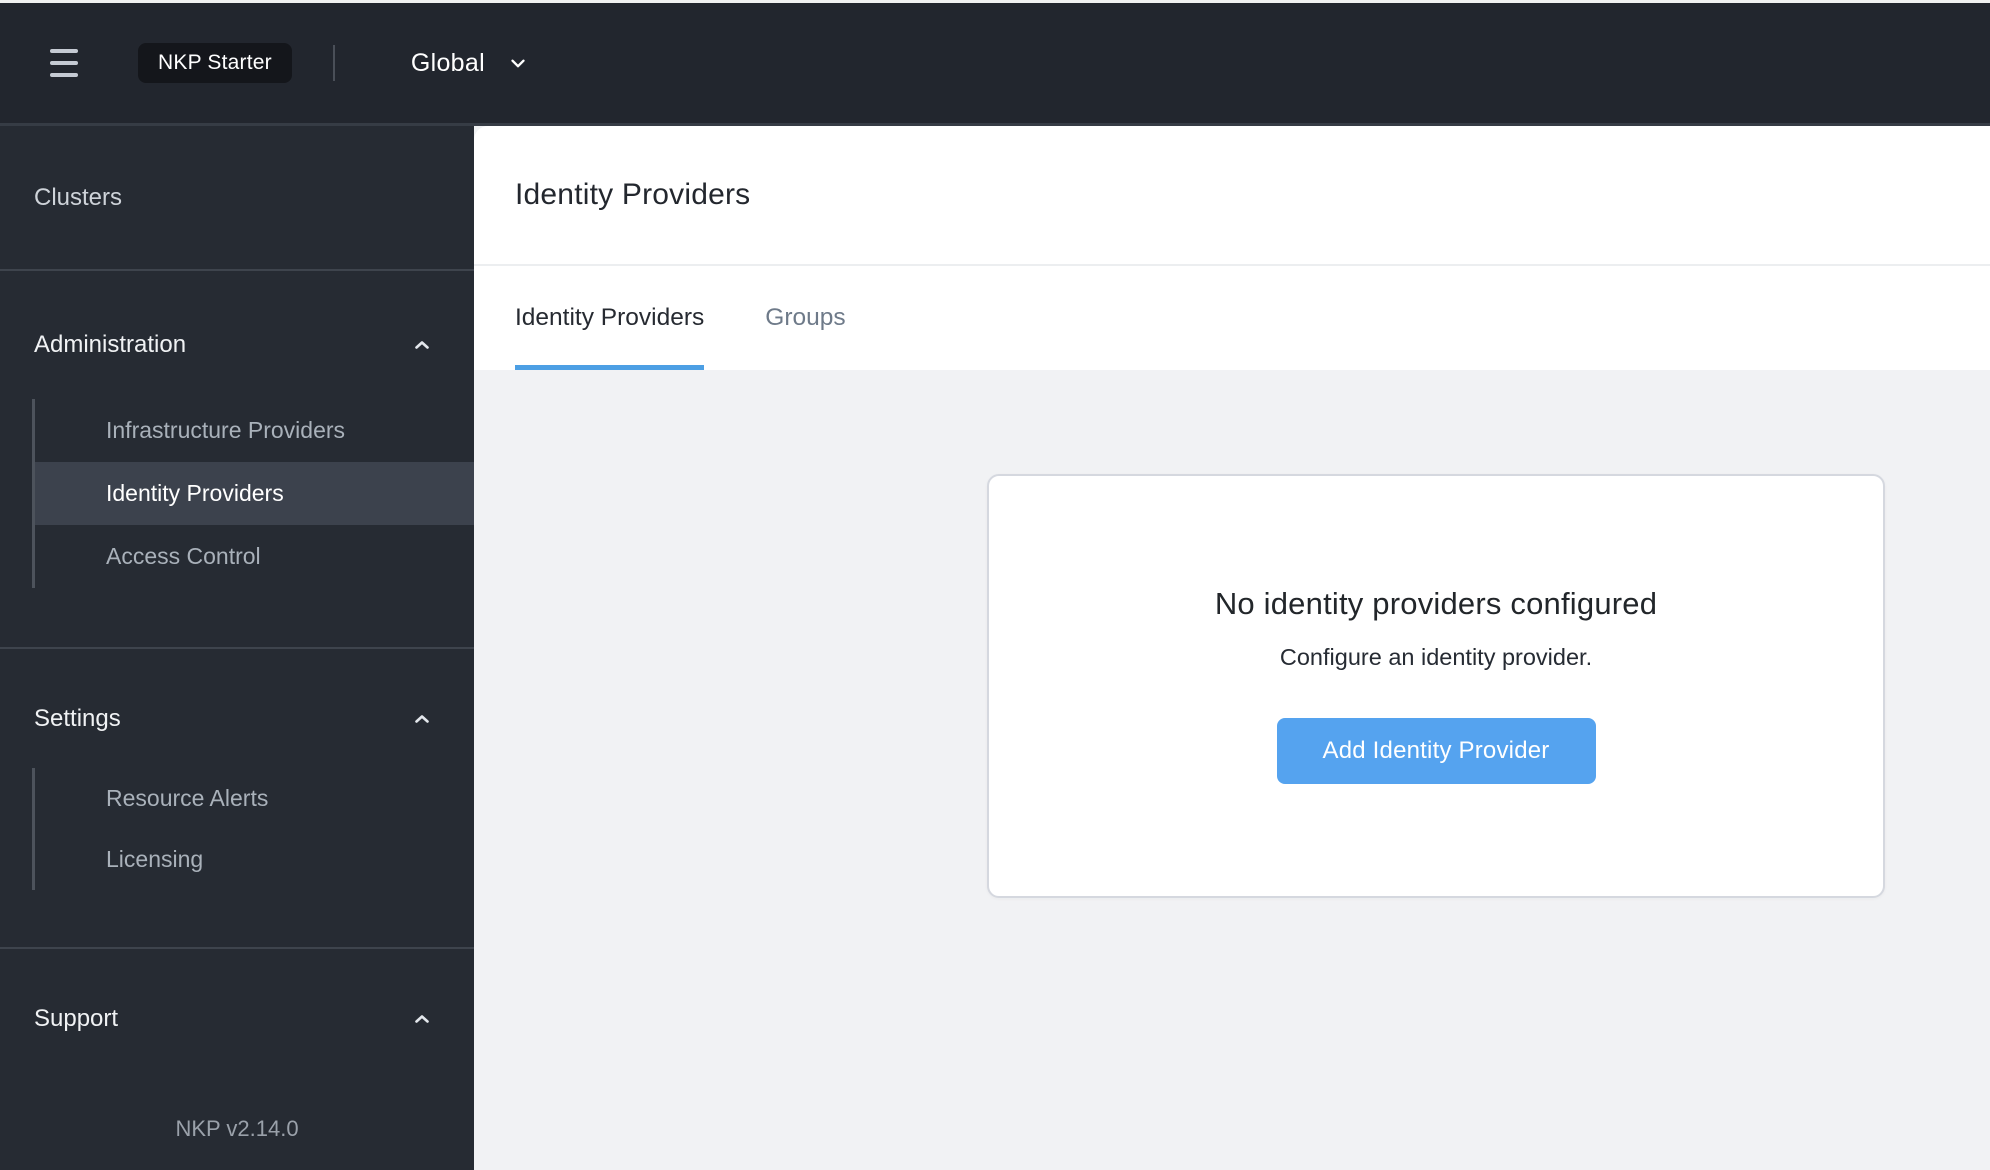  I want to click on sidebar-item-access-control: Access Control, so click(253, 556).